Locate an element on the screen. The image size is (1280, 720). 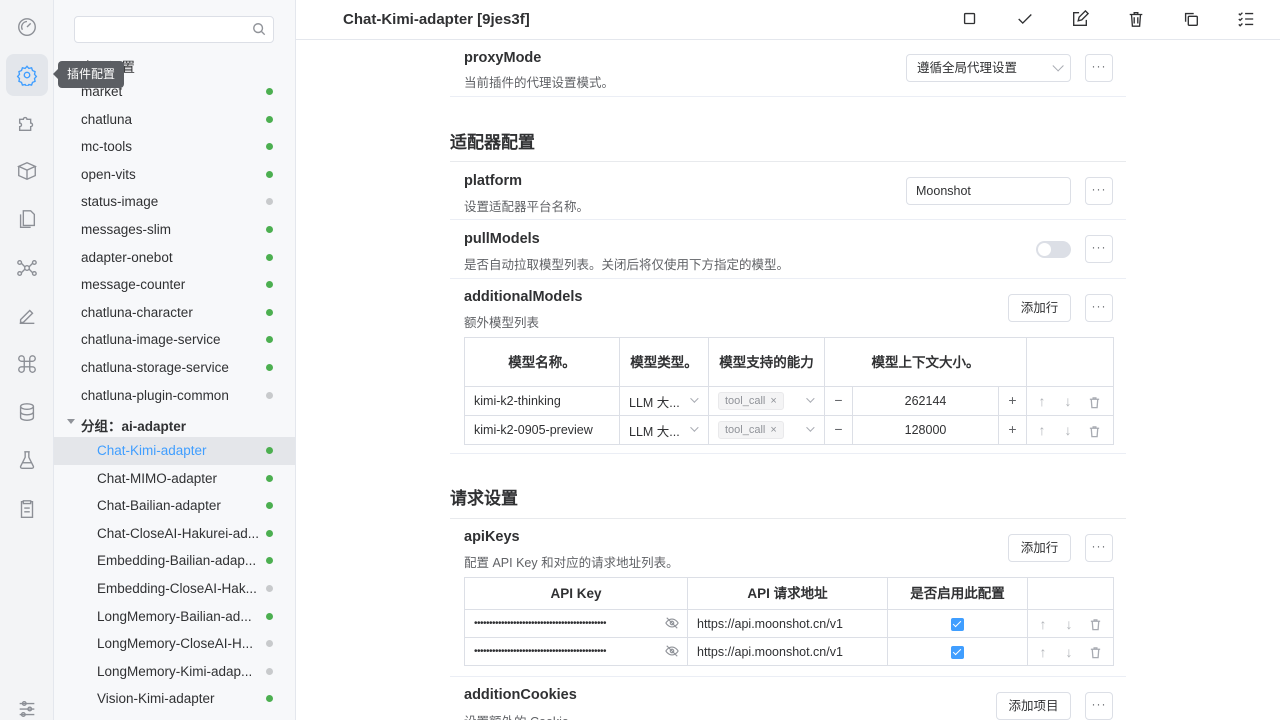
command-icon is located at coordinates (27, 364).